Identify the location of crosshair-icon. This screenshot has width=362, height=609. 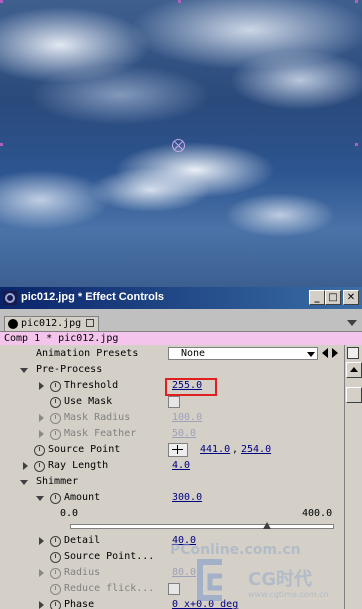
(178, 450).